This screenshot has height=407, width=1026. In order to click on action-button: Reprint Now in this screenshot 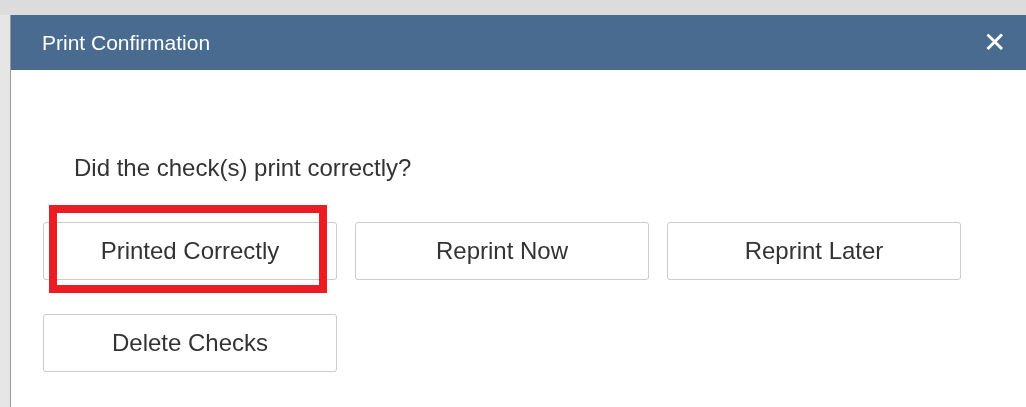, I will do `click(502, 251)`.